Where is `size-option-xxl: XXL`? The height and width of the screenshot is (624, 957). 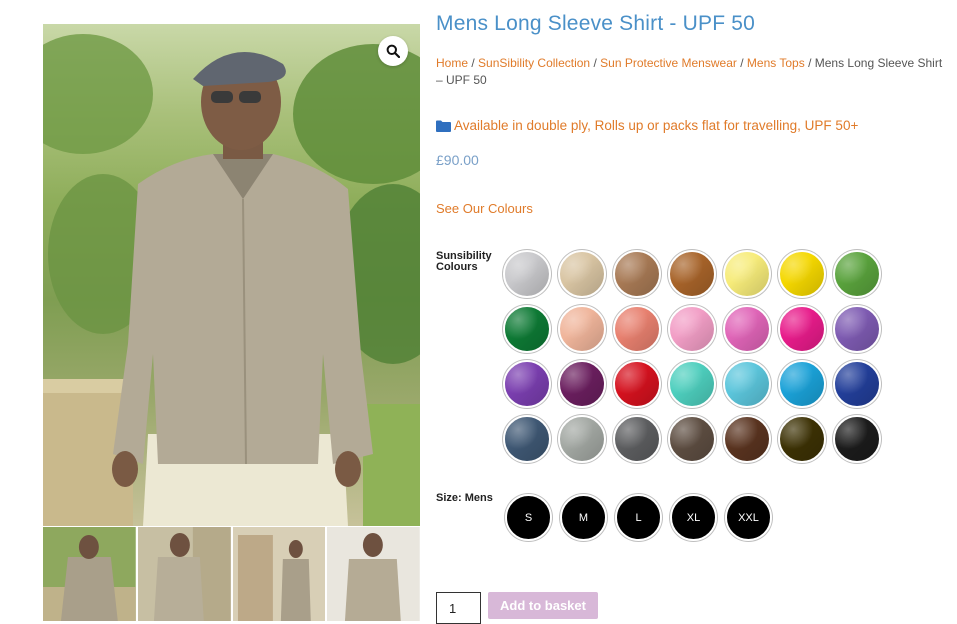
size-option-xxl: XXL is located at coordinates (748, 517).